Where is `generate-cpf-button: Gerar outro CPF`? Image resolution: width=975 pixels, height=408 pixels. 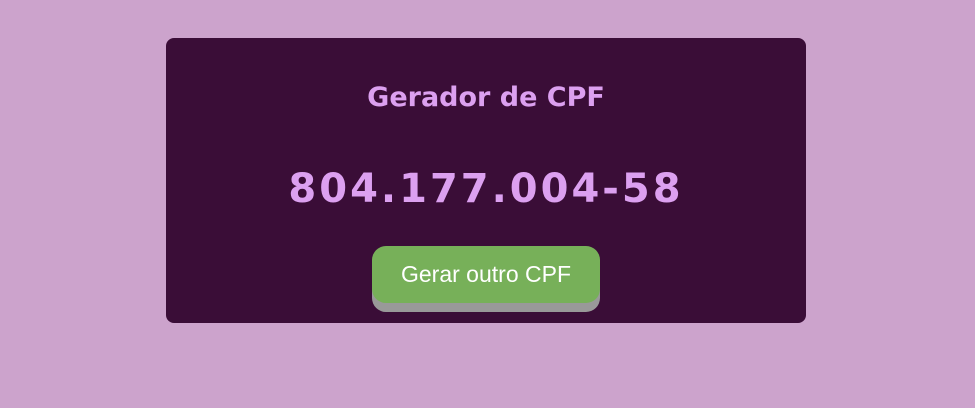 generate-cpf-button: Gerar outro CPF is located at coordinates (486, 274).